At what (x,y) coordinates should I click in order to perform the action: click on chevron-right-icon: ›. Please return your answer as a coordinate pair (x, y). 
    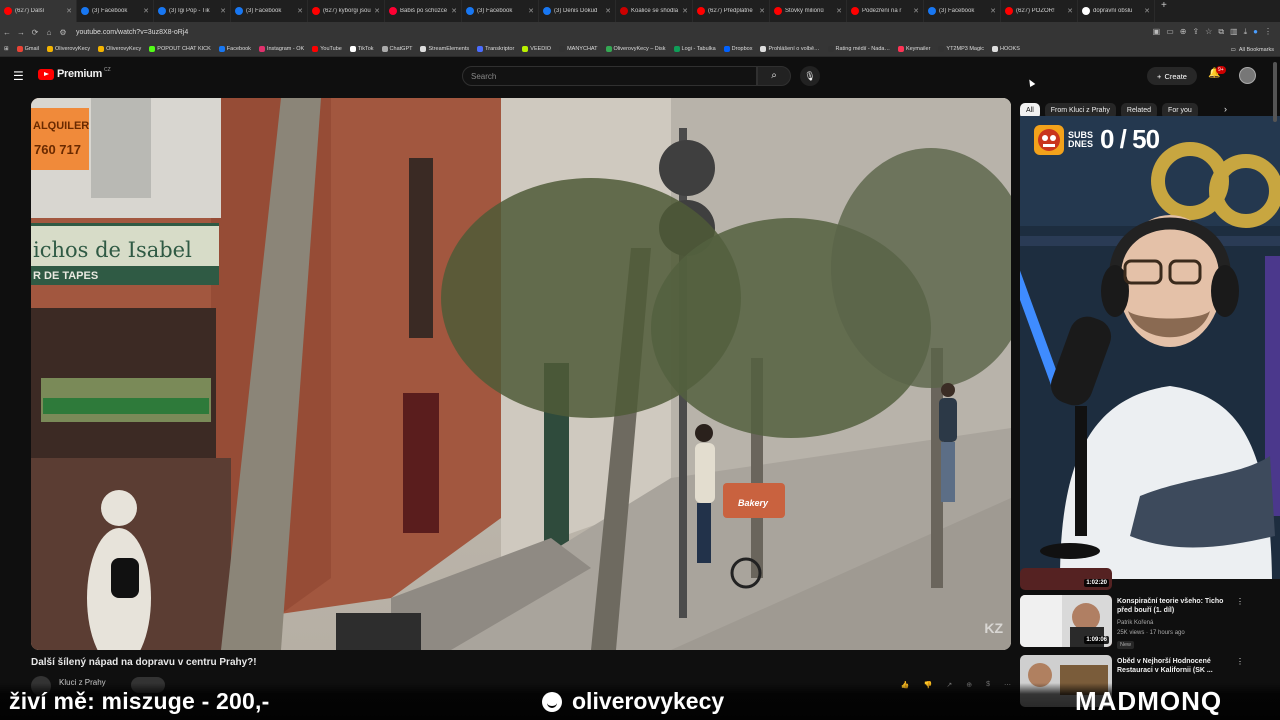
    Looking at the image, I should click on (1225, 109).